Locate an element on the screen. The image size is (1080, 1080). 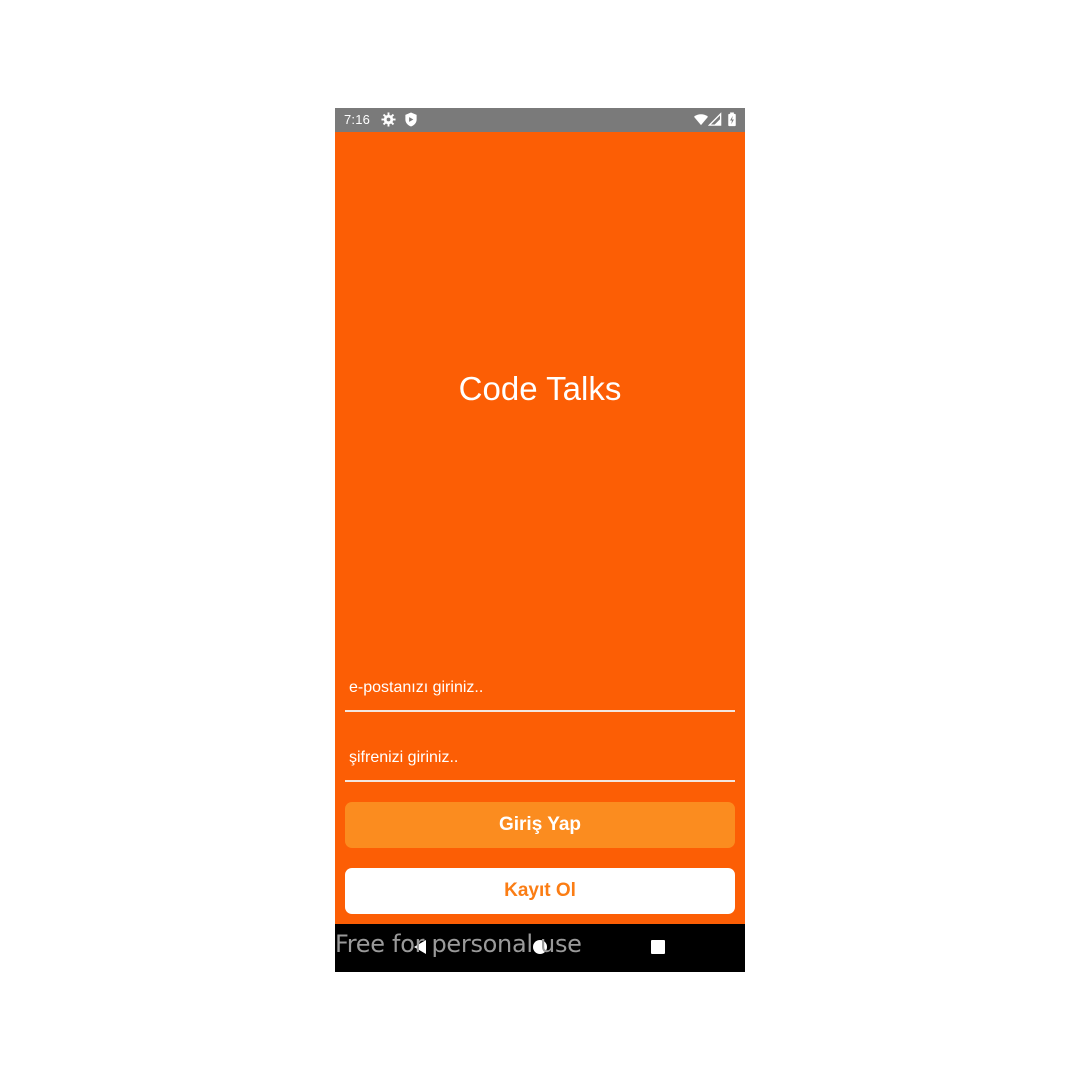
recents-icon is located at coordinates (659, 948).